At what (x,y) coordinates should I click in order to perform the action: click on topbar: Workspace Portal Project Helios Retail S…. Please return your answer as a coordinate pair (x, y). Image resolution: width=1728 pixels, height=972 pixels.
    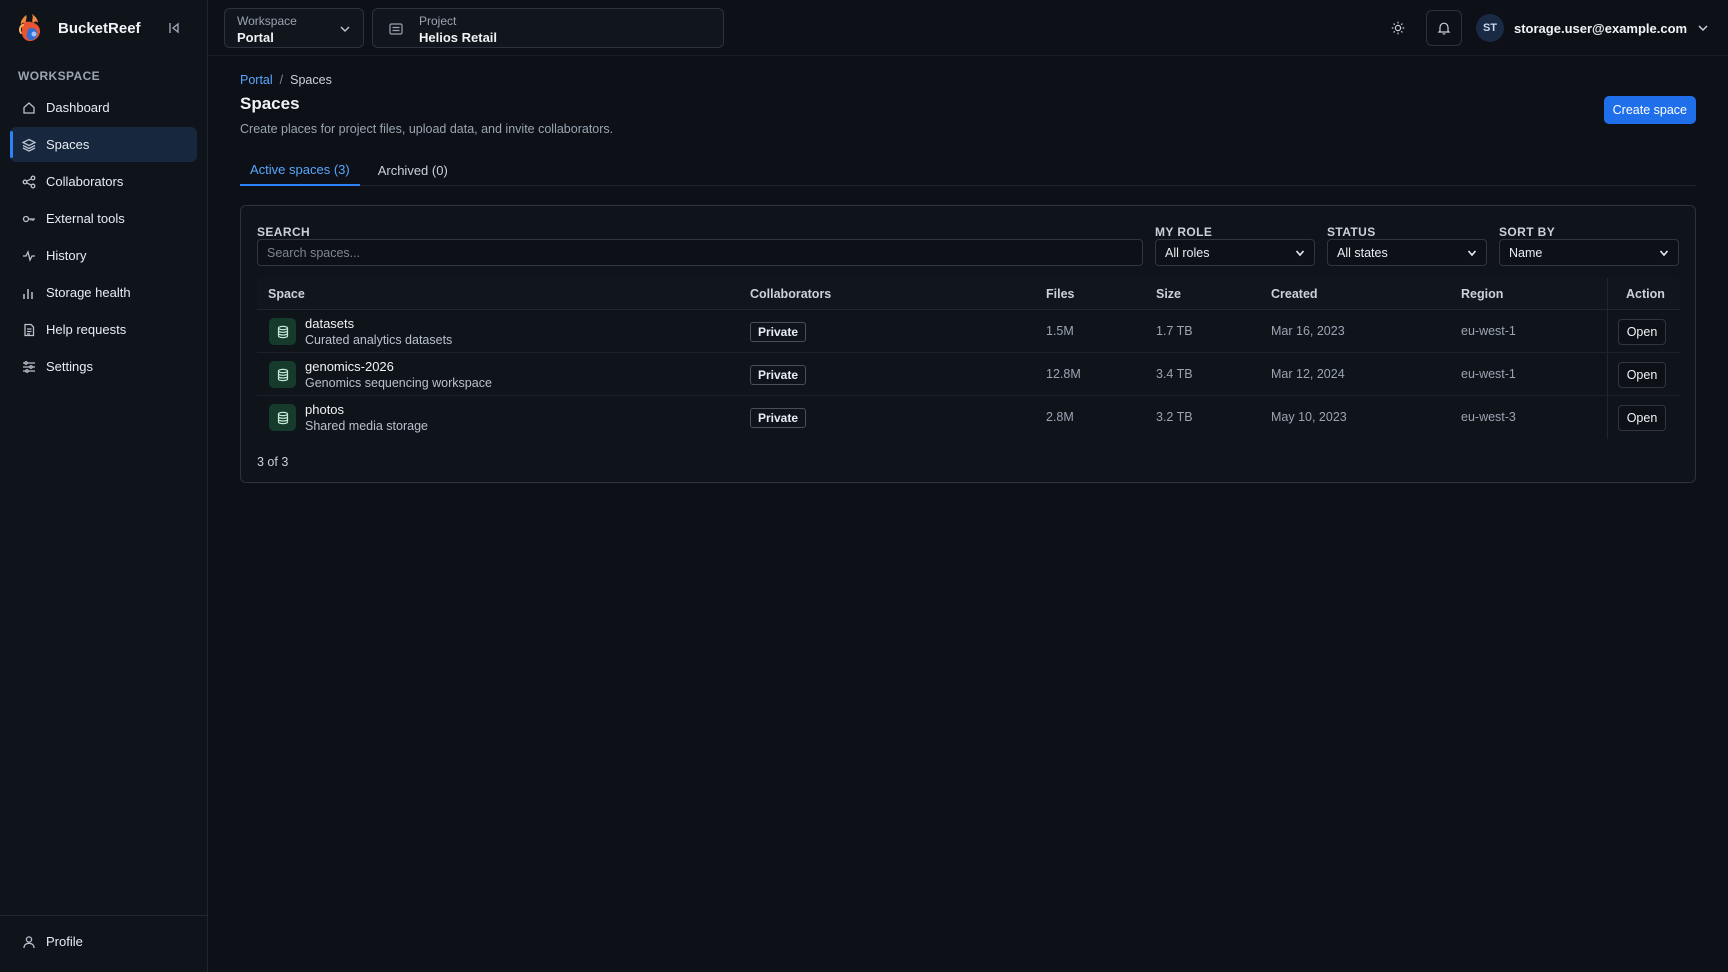
    Looking at the image, I should click on (968, 28).